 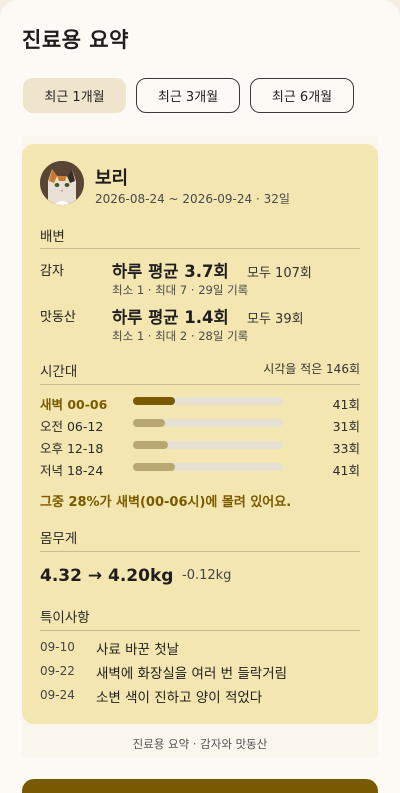 I want to click on time-bar-count: 33회, so click(x=346, y=448).